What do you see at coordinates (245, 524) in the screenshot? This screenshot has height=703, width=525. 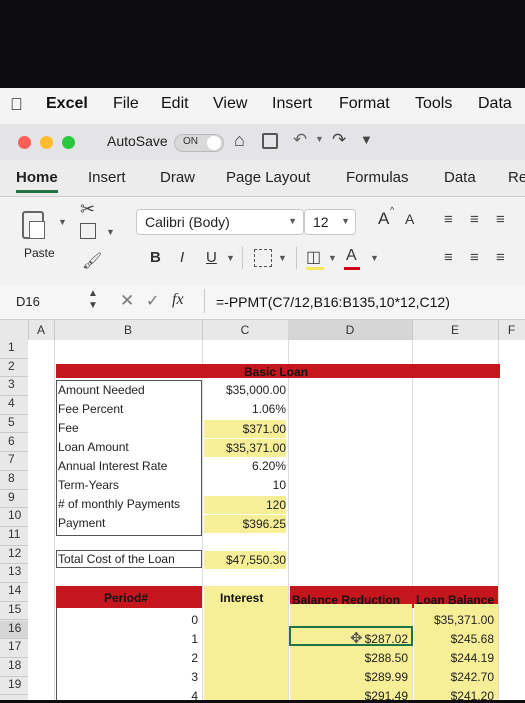 I see `value-payment: $396.25` at bounding box center [245, 524].